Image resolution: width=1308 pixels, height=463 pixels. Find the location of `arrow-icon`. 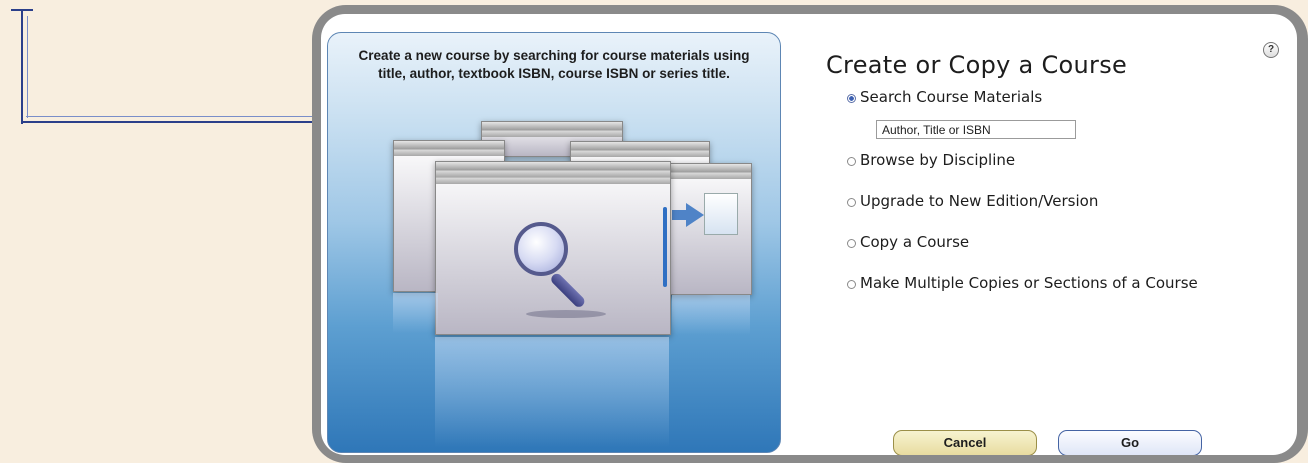

arrow-icon is located at coordinates (695, 215).